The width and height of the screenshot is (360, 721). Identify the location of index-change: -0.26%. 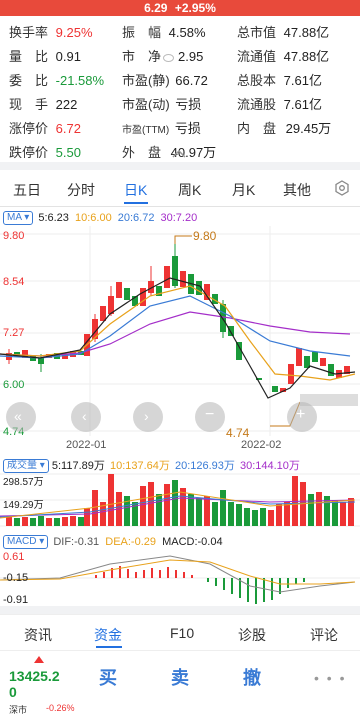
(60, 708).